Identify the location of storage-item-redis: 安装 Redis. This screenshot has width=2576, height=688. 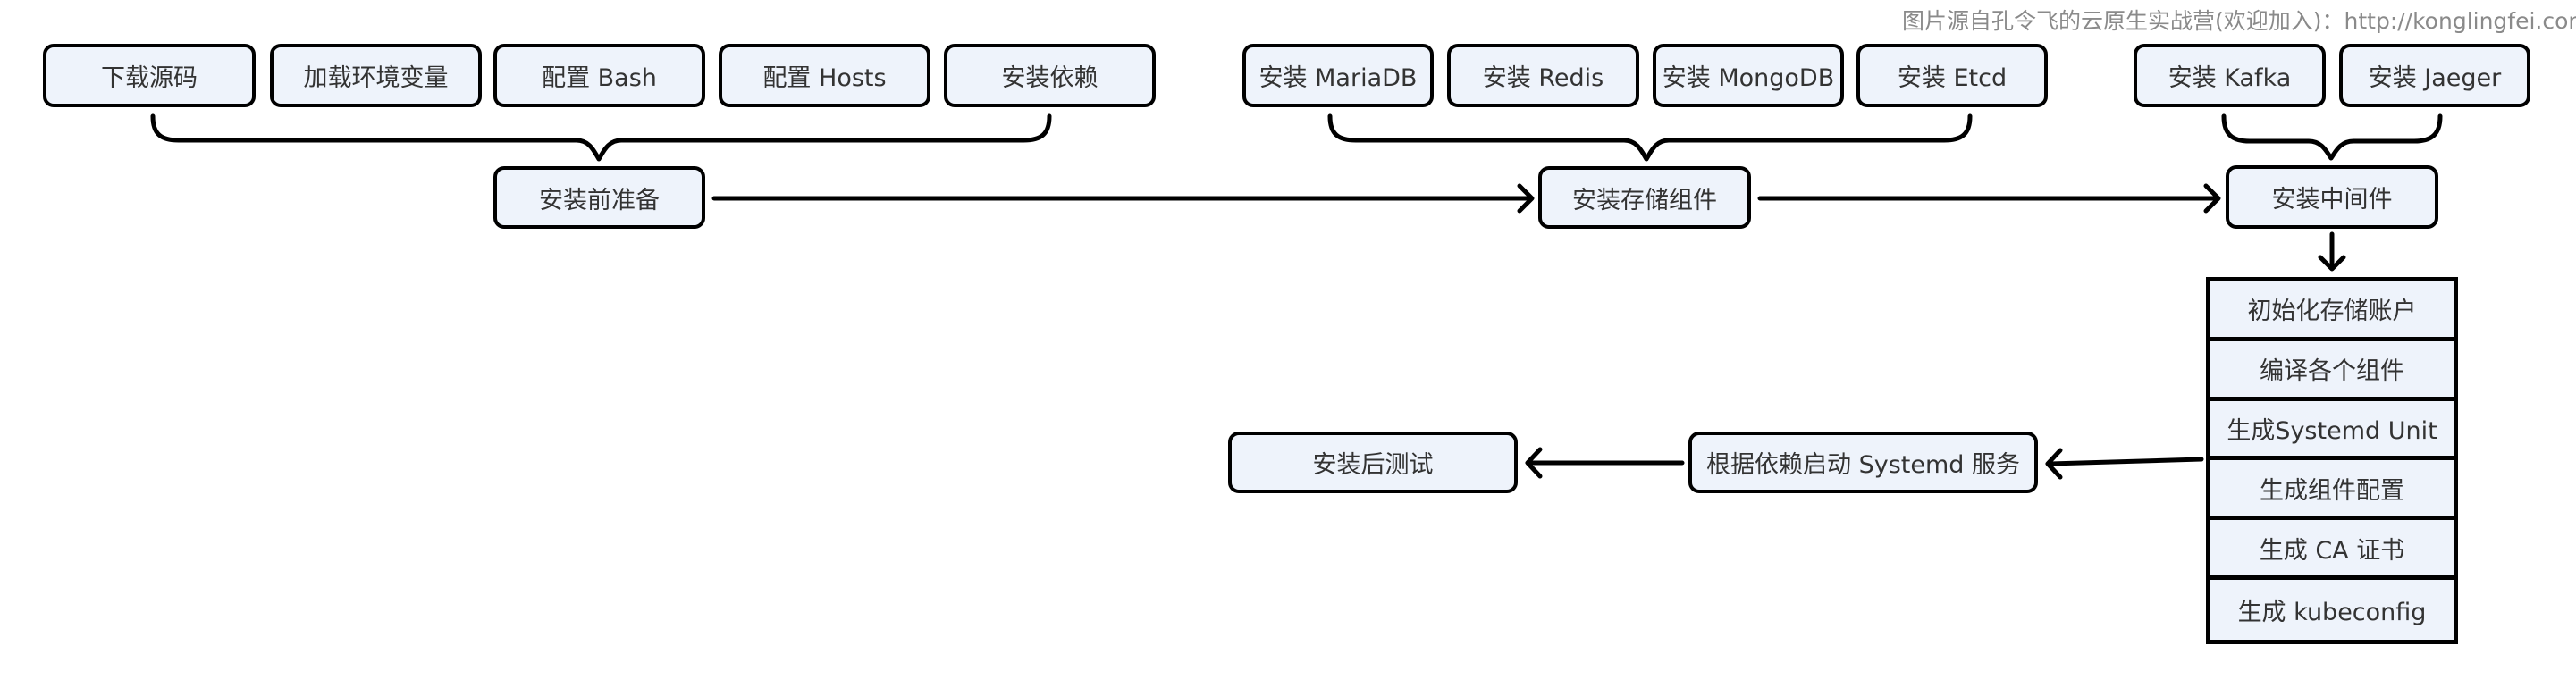
(1543, 75).